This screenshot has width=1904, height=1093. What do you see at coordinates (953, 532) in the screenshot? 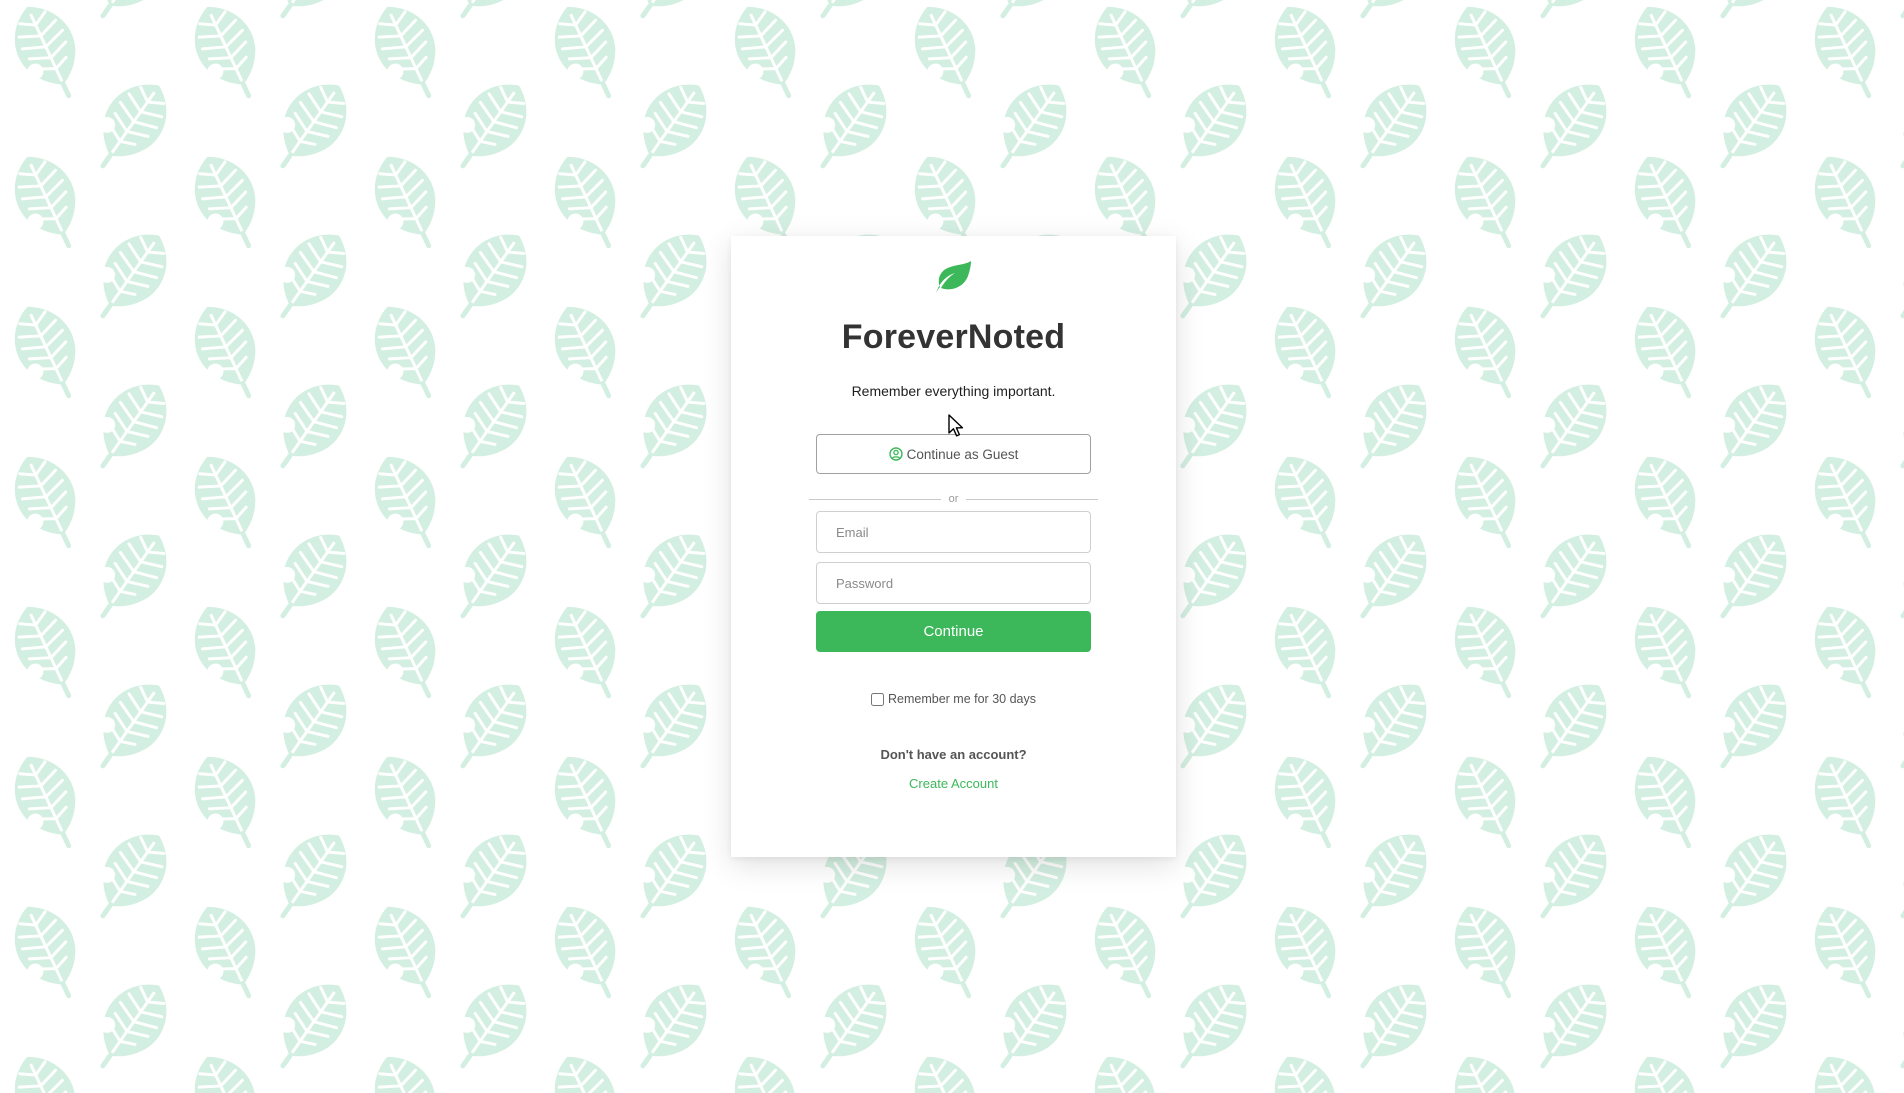
I see `email-field` at bounding box center [953, 532].